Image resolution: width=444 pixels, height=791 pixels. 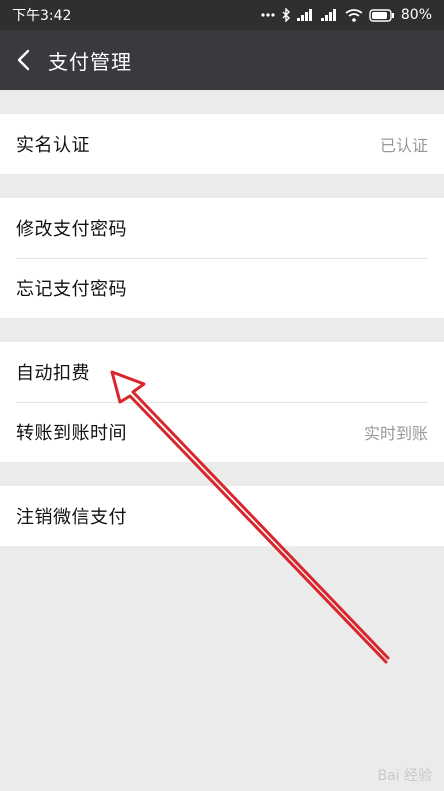 What do you see at coordinates (222, 15) in the screenshot?
I see `status-bar: 下午3:42 80%` at bounding box center [222, 15].